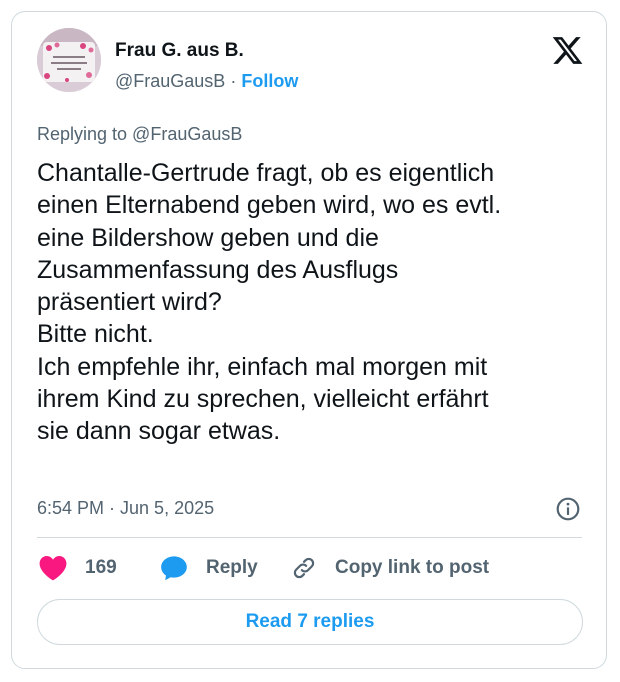 This screenshot has height=682, width=620. I want to click on post-body-line: Zusammenfassung des Ausflugs, so click(218, 269).